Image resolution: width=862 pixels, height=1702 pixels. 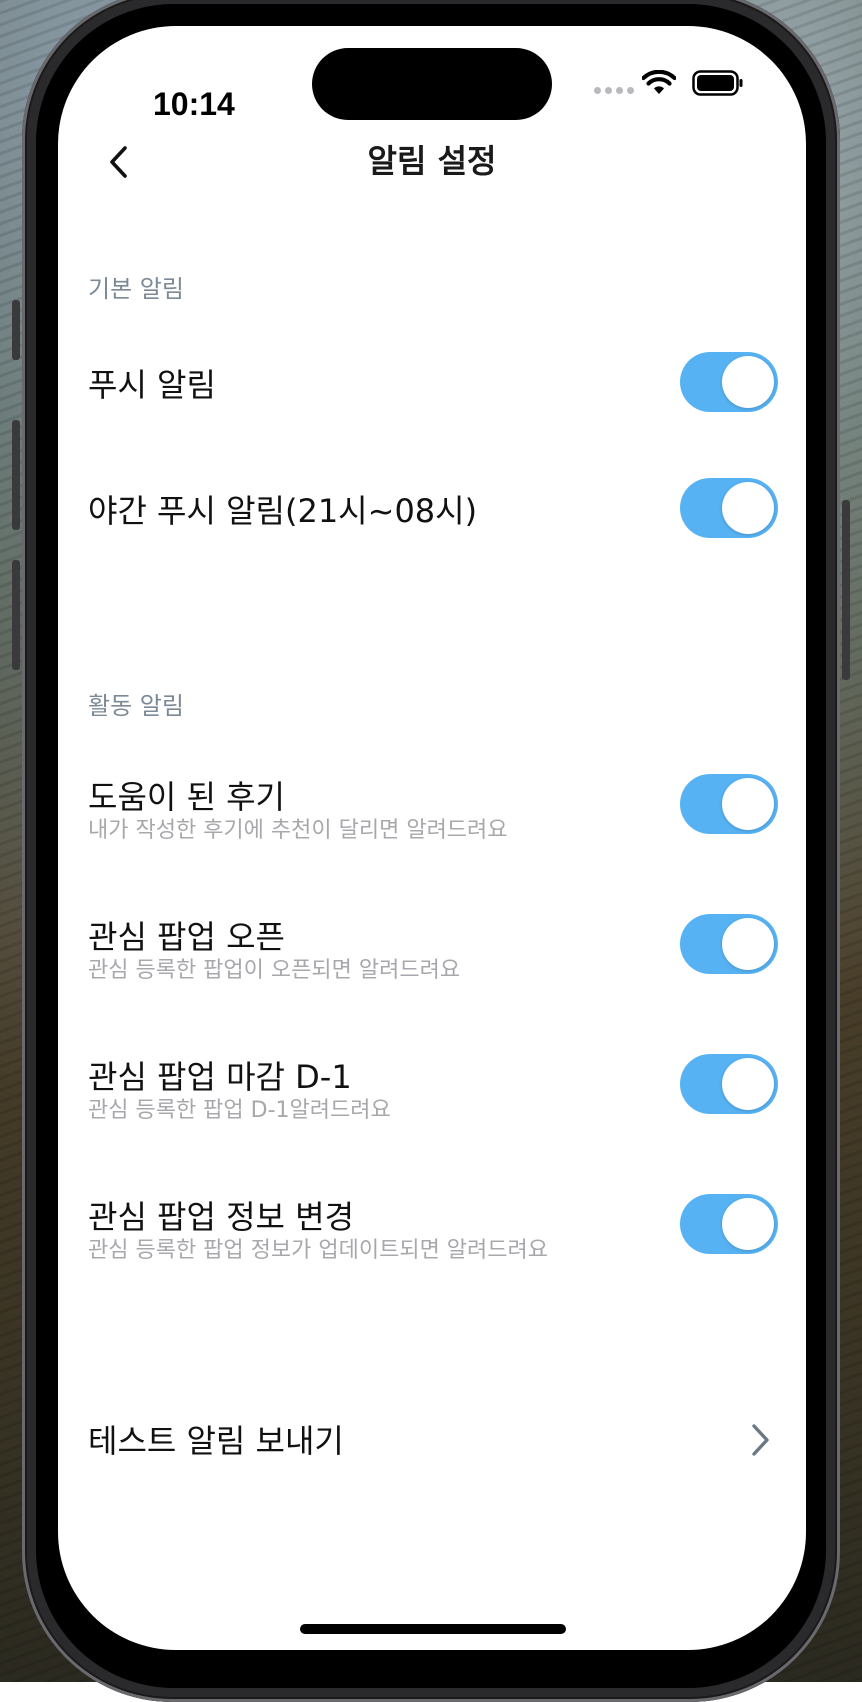 What do you see at coordinates (729, 1224) in the screenshot?
I see `popup-info-change-toggle` at bounding box center [729, 1224].